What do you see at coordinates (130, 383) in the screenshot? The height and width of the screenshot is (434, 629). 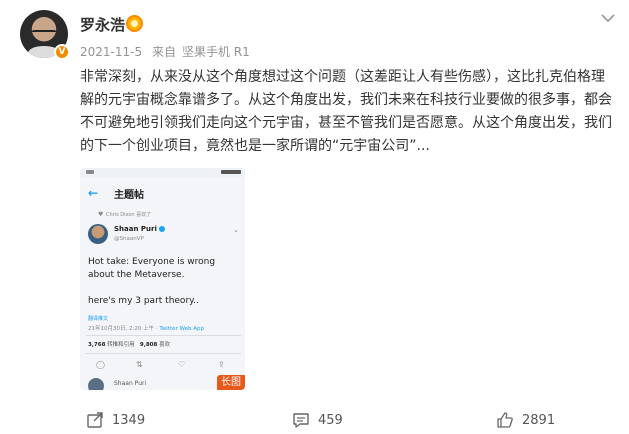 I see `next-tweet-author: Shaan Puri` at bounding box center [130, 383].